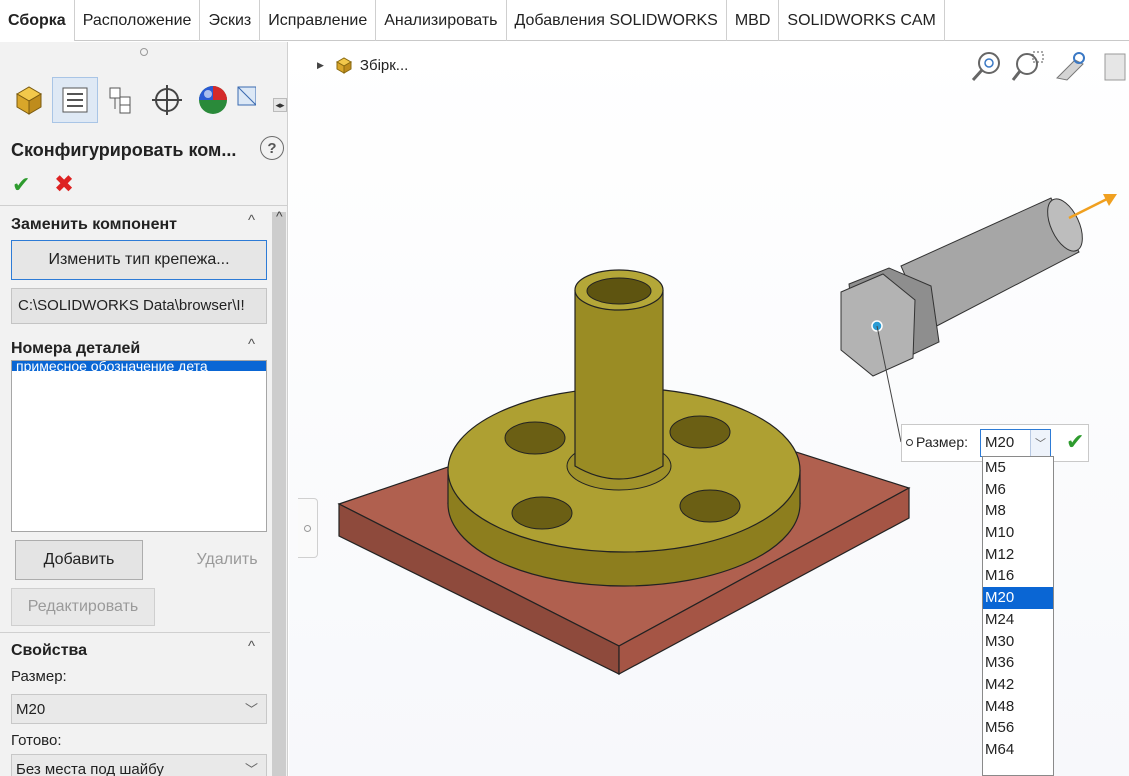  What do you see at coordinates (76, 348) in the screenshot?
I see `part-numbers-heading: Номера деталей` at bounding box center [76, 348].